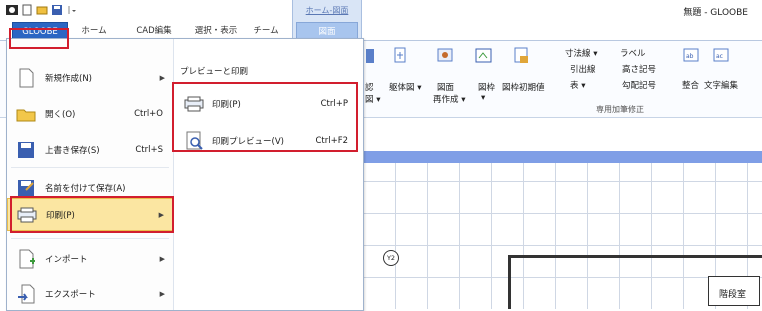 The image size is (762, 311). What do you see at coordinates (70, 294) in the screenshot?
I see `menu-item-export-label: エクスポート` at bounding box center [70, 294].